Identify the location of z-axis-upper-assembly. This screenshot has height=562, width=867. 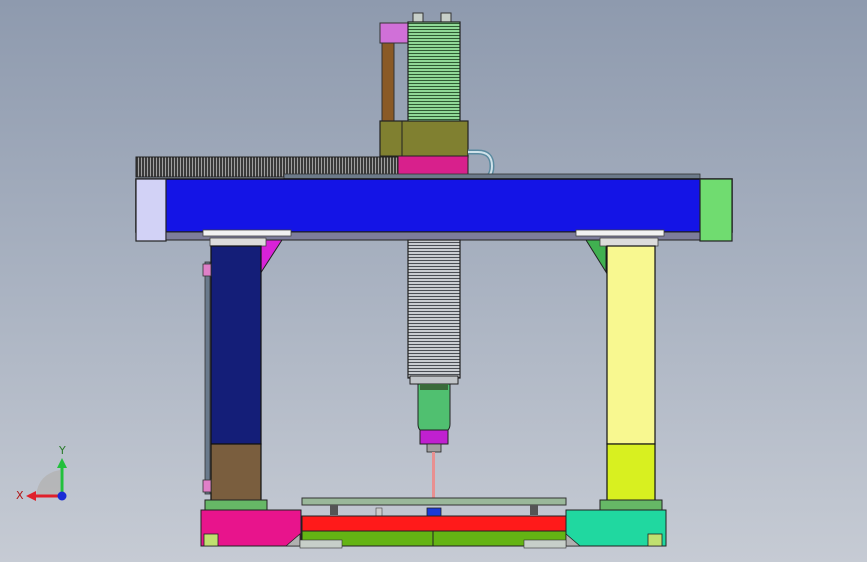
(424, 94).